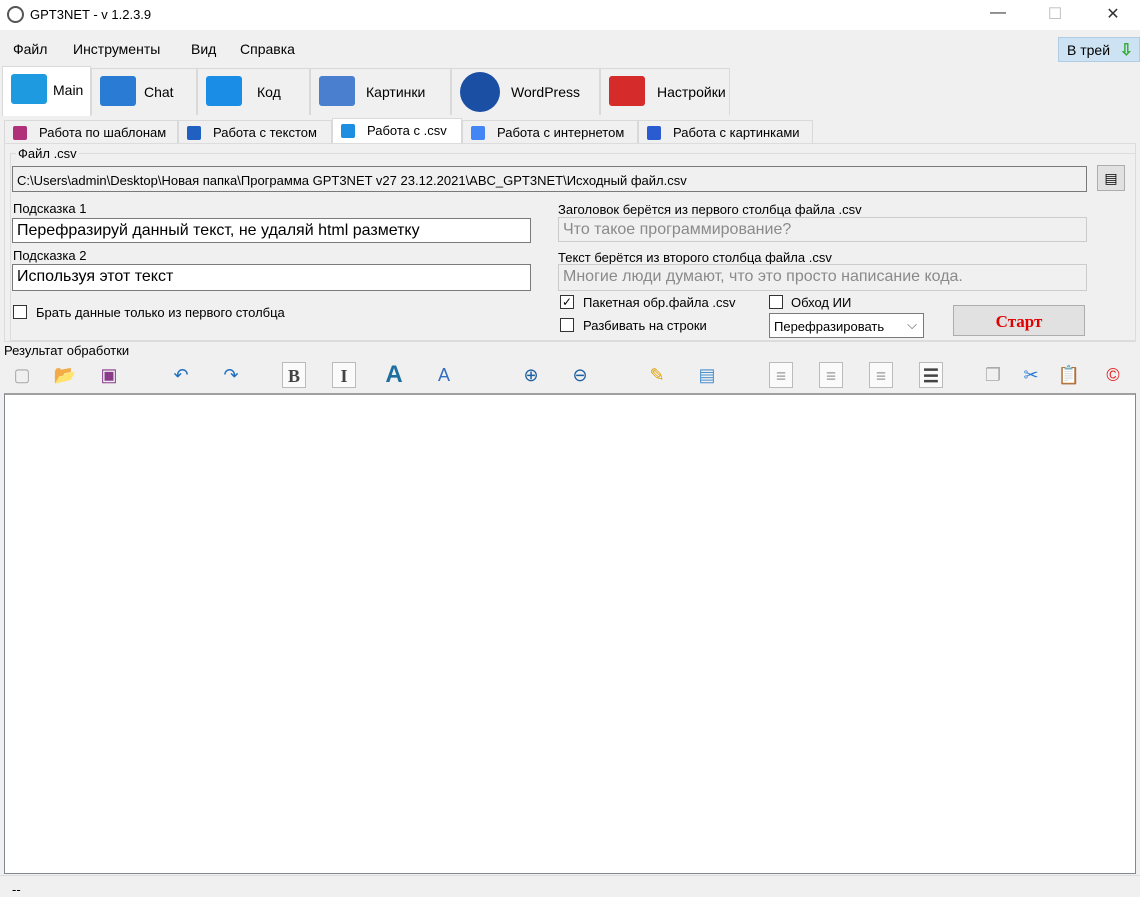  Describe the element at coordinates (561, 132) in the screenshot. I see `subtab-label: Работа с интернетом` at that location.